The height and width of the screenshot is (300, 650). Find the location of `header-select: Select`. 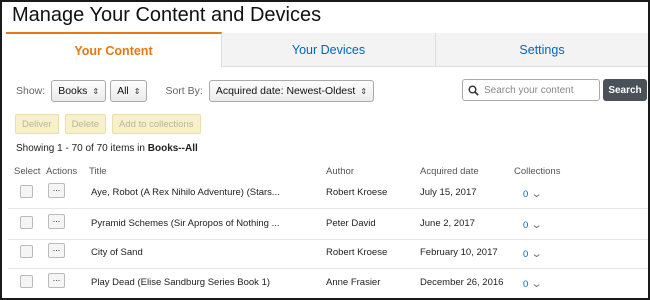

header-select: Select is located at coordinates (27, 171).